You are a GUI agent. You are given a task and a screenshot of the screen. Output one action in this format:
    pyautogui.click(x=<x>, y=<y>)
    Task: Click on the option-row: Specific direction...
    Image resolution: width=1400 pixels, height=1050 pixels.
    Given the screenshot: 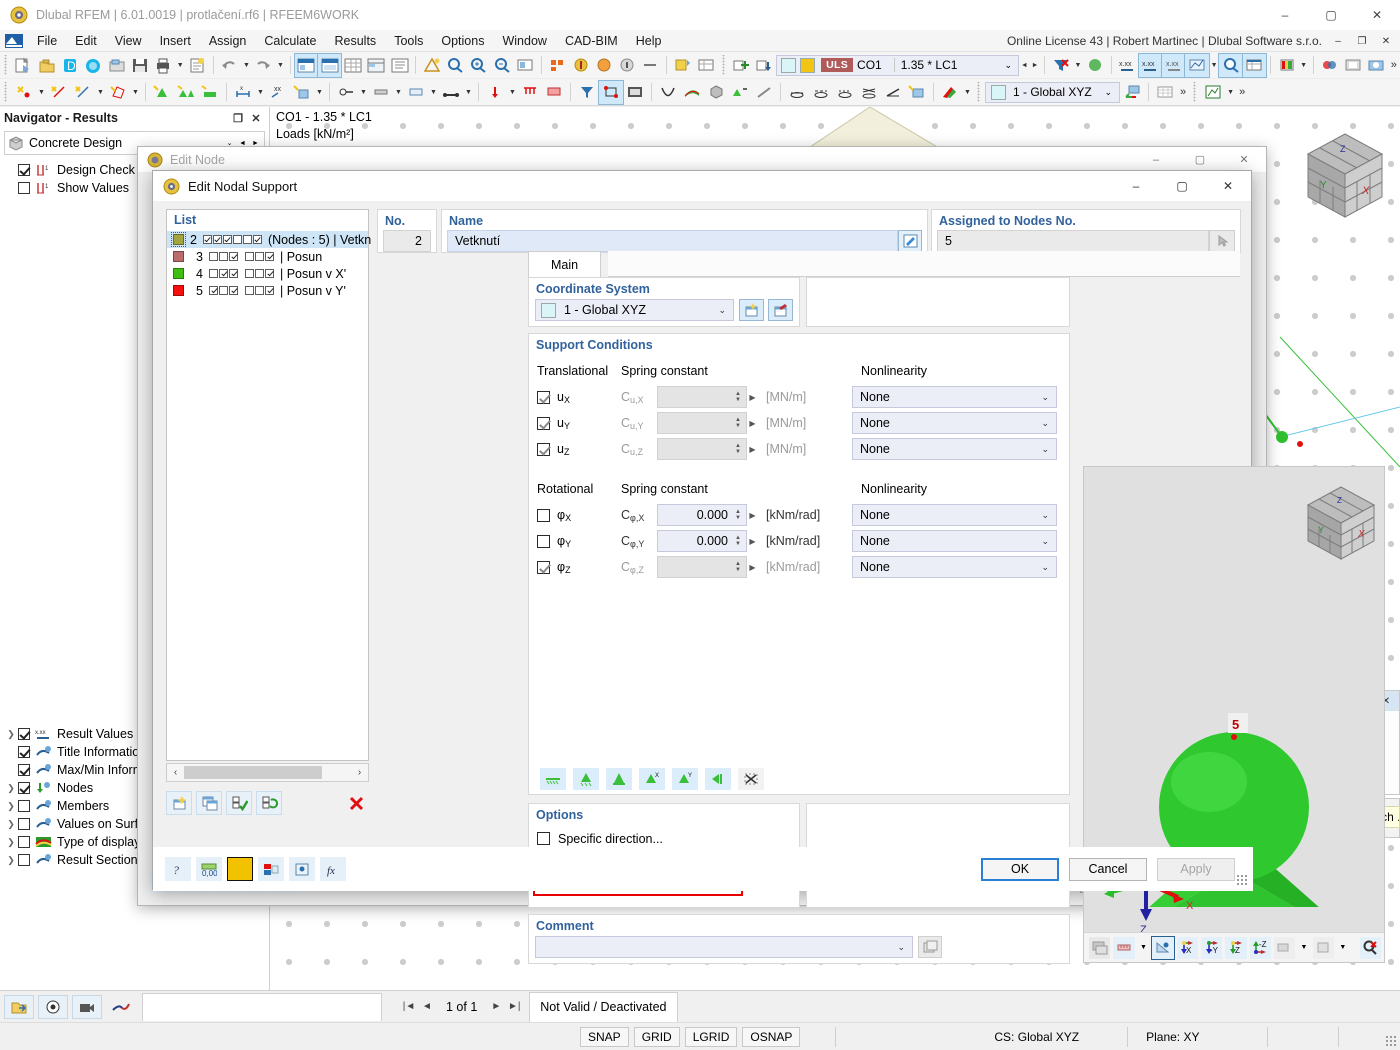 What is the action you would take?
    pyautogui.click(x=664, y=838)
    